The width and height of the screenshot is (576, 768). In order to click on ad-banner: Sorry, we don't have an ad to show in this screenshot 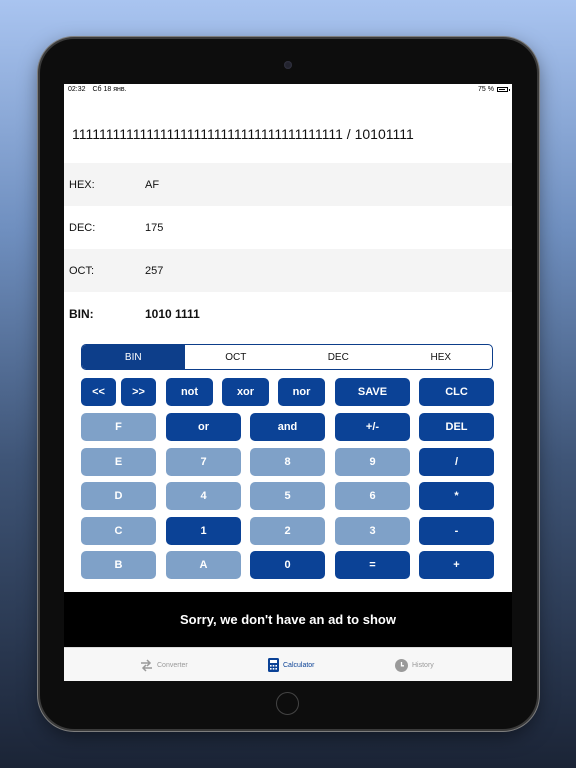, I will do `click(288, 619)`.